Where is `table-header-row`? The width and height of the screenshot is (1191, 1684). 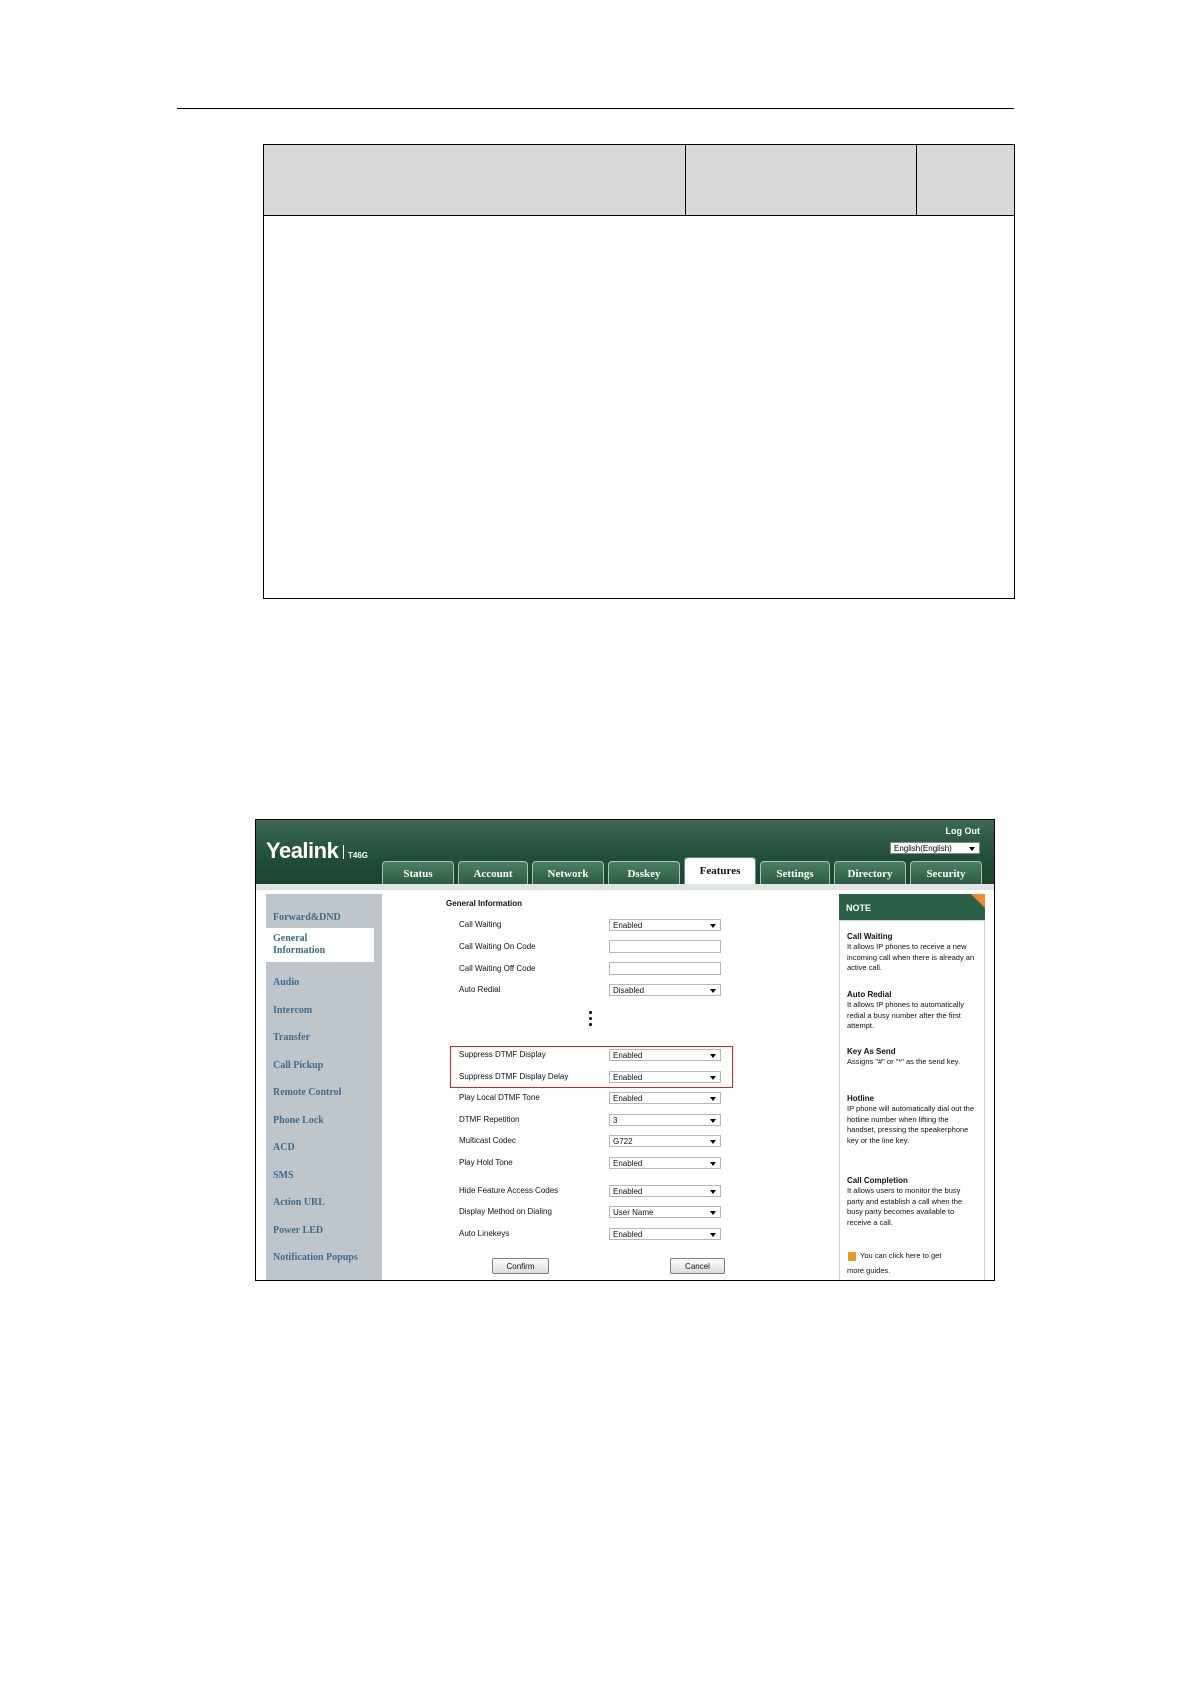 table-header-row is located at coordinates (639, 180).